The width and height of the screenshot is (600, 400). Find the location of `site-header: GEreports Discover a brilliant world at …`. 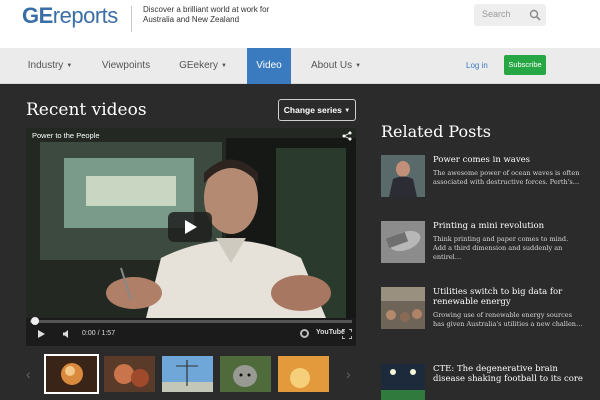

site-header: GEreports Discover a brilliant world at … is located at coordinates (300, 24).